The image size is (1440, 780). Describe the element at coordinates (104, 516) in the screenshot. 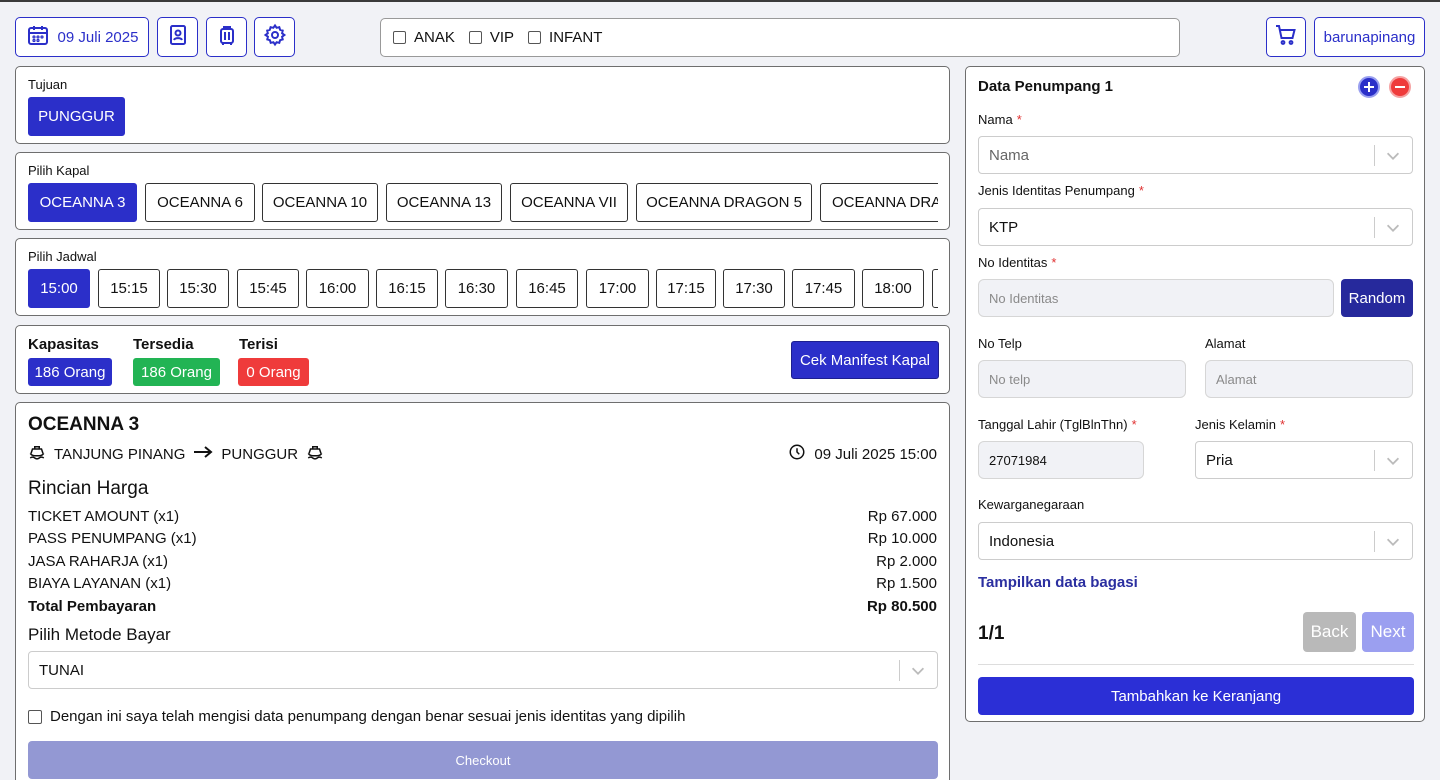

I see `price-label: TICKET AMOUNT (x1)` at that location.